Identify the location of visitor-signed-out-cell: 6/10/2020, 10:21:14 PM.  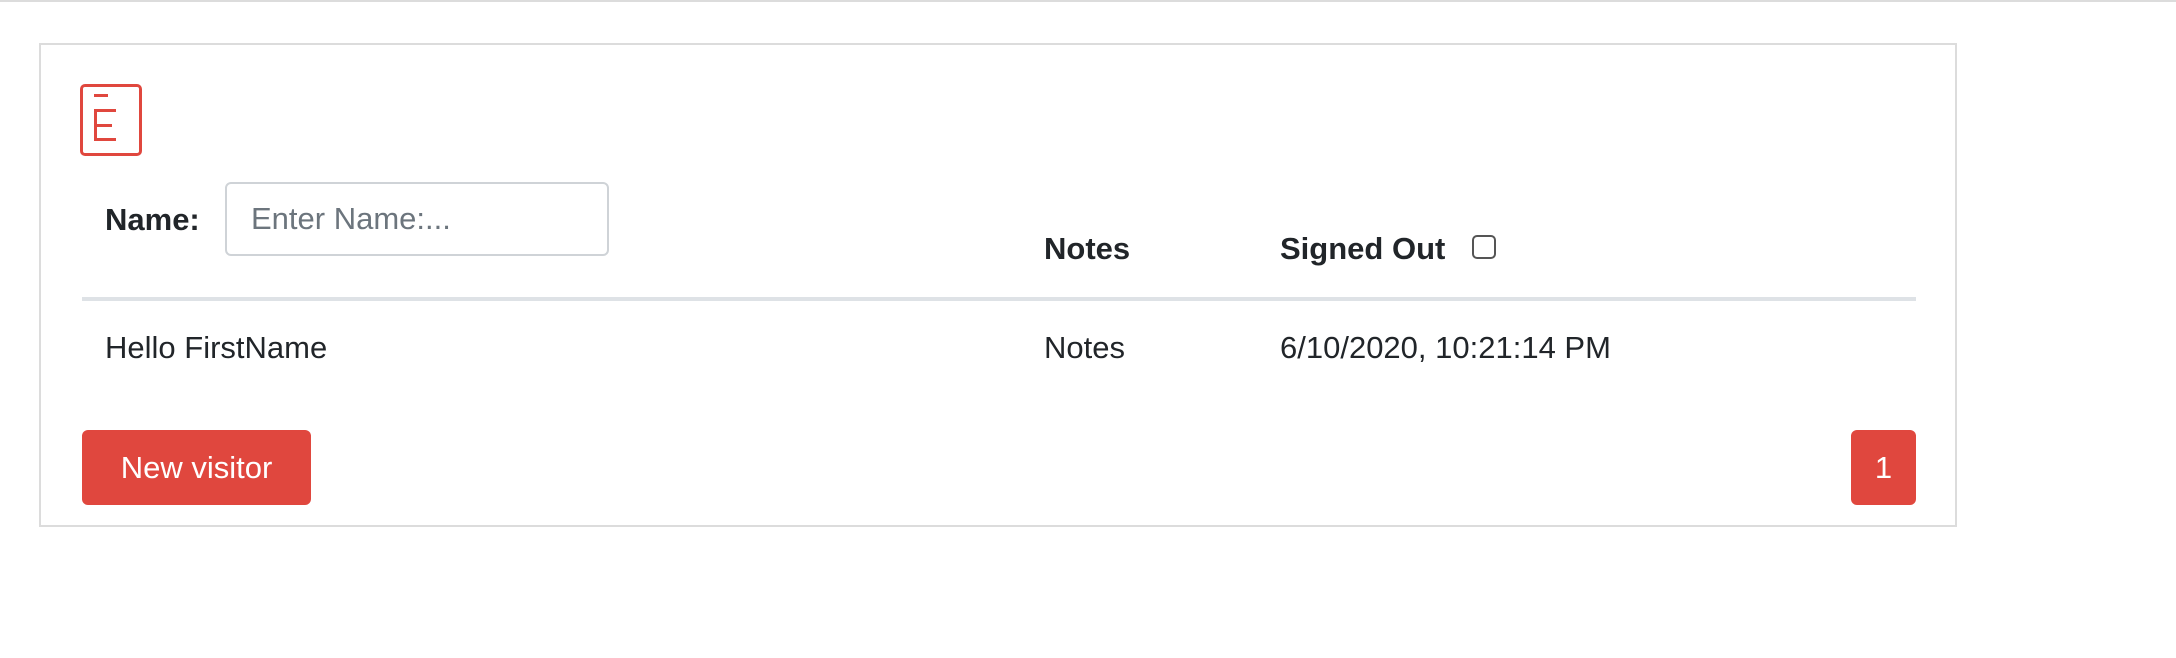
(1445, 347).